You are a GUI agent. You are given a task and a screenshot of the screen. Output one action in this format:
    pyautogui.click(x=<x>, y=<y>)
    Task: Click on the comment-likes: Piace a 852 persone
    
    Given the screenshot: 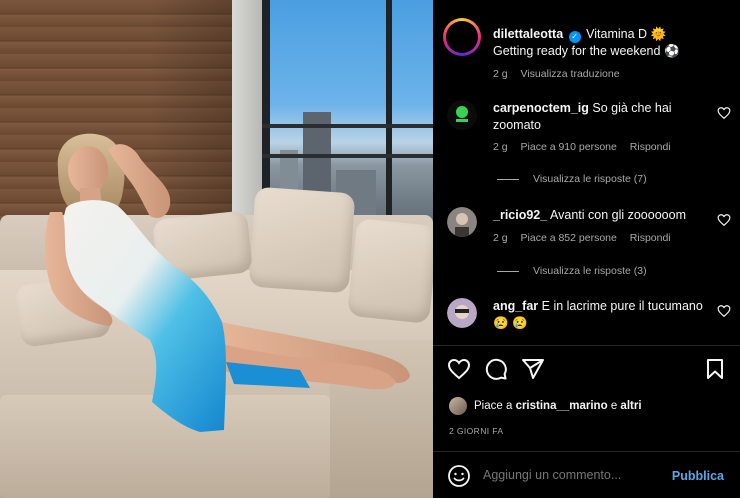 What is the action you would take?
    pyautogui.click(x=569, y=238)
    